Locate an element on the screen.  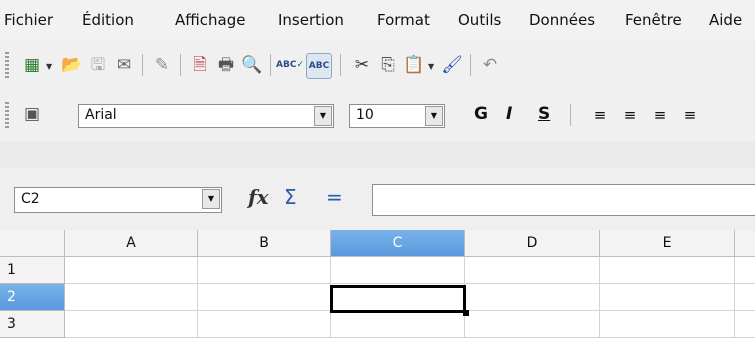
active-cell-c2 is located at coordinates (398, 299).